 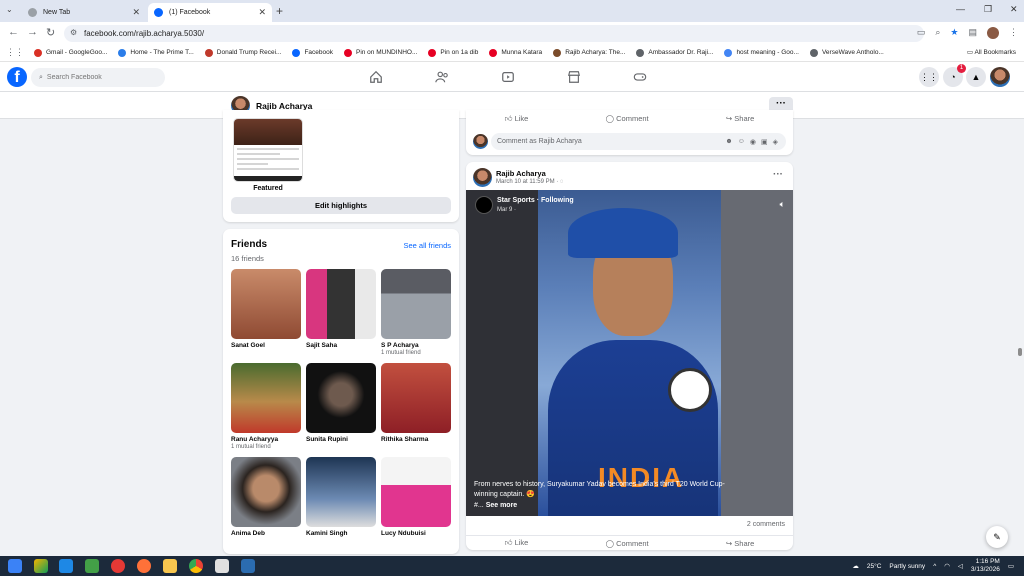 What do you see at coordinates (248, 566) in the screenshot?
I see `app-icon` at bounding box center [248, 566].